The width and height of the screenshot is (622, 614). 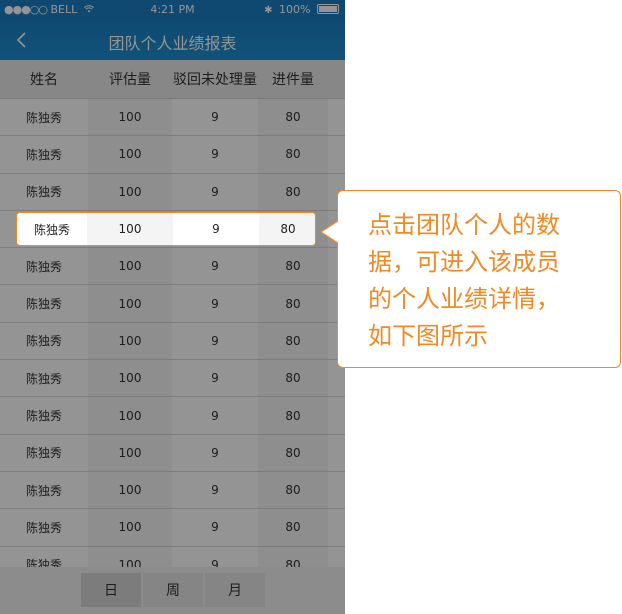 What do you see at coordinates (111, 590) in the screenshot?
I see `tab-day: 日` at bounding box center [111, 590].